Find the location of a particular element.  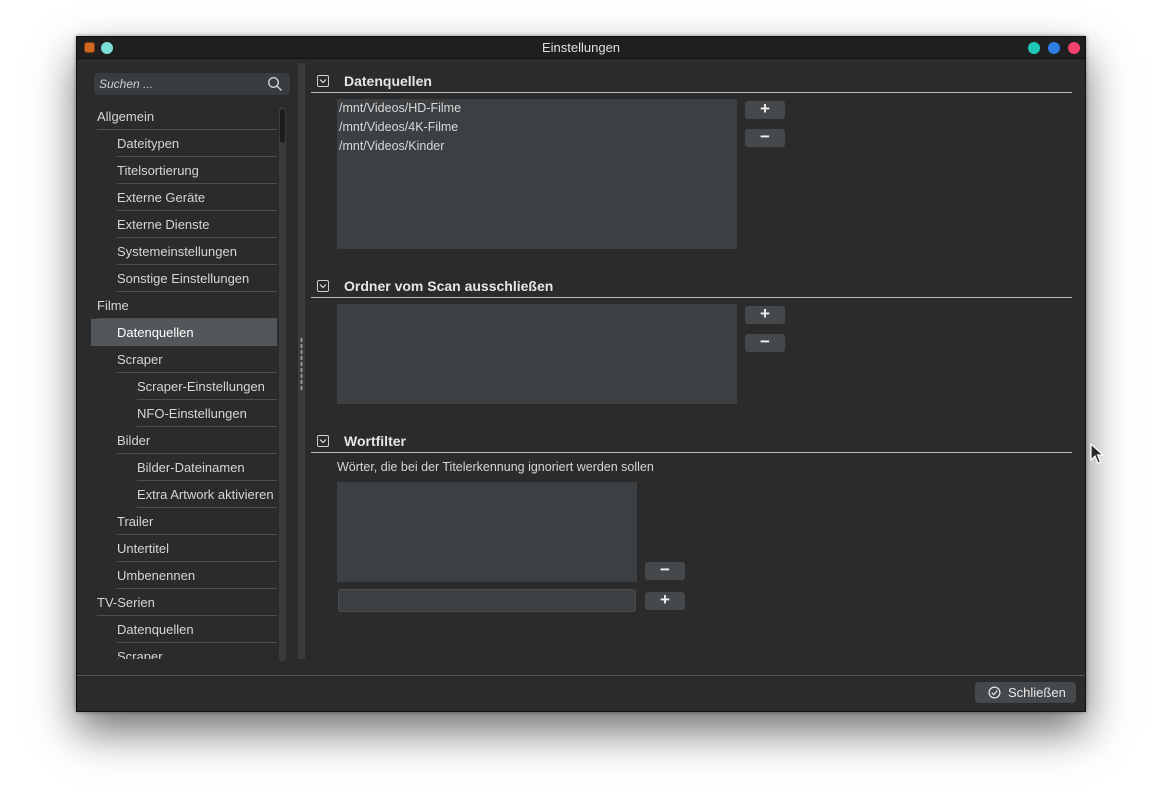

section-header-datenquellen: Datenquellen is located at coordinates (691, 82).